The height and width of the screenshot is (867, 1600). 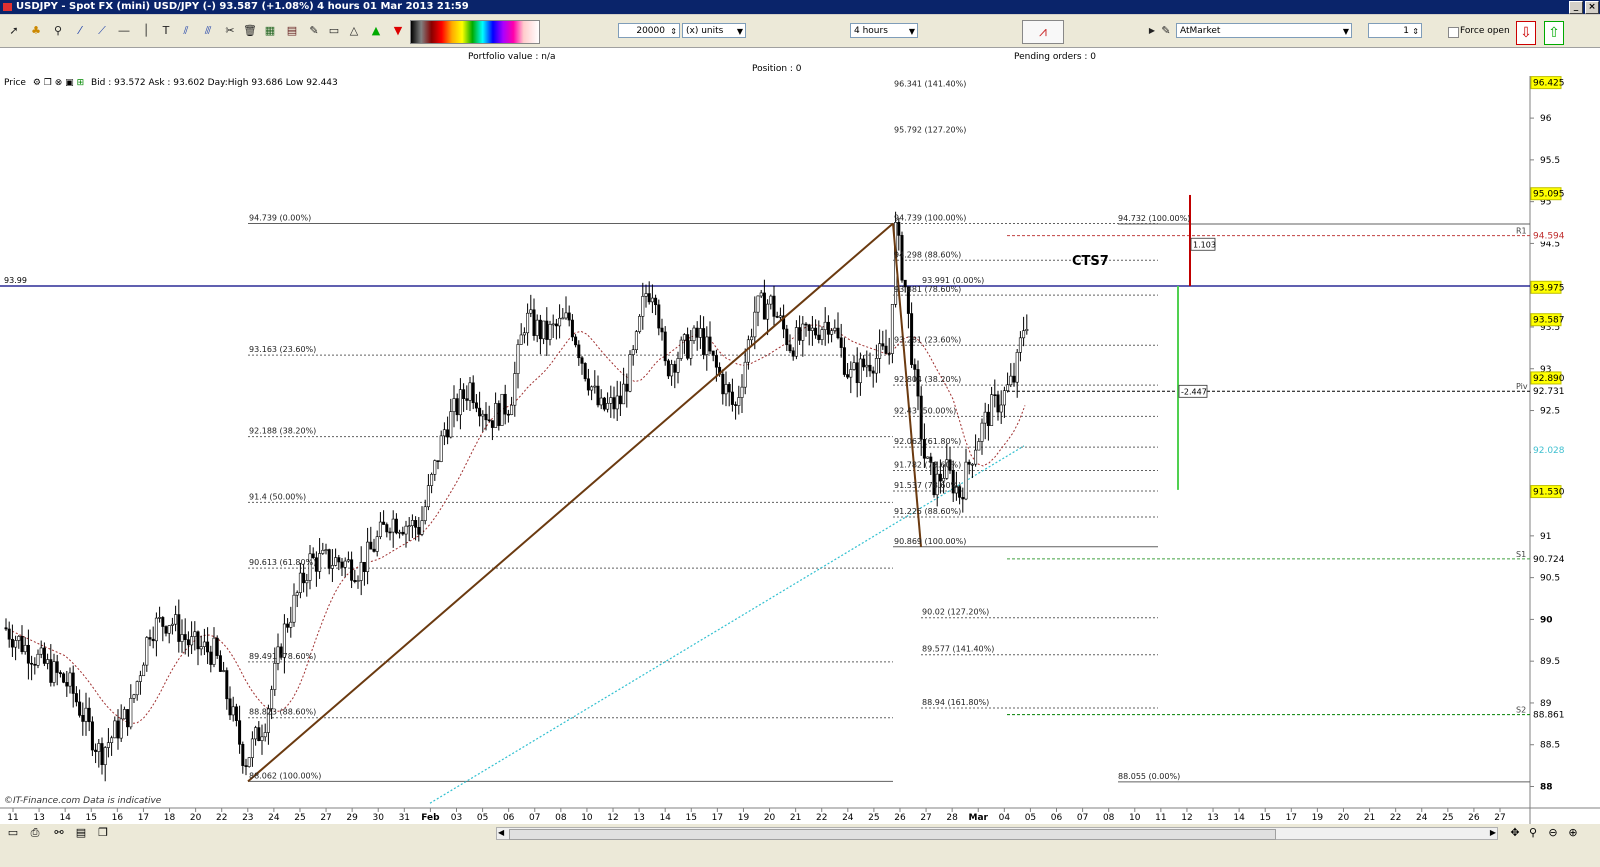 What do you see at coordinates (925, 410) in the screenshot?
I see `fib2-level-label: 92.43 (50.00%)` at bounding box center [925, 410].